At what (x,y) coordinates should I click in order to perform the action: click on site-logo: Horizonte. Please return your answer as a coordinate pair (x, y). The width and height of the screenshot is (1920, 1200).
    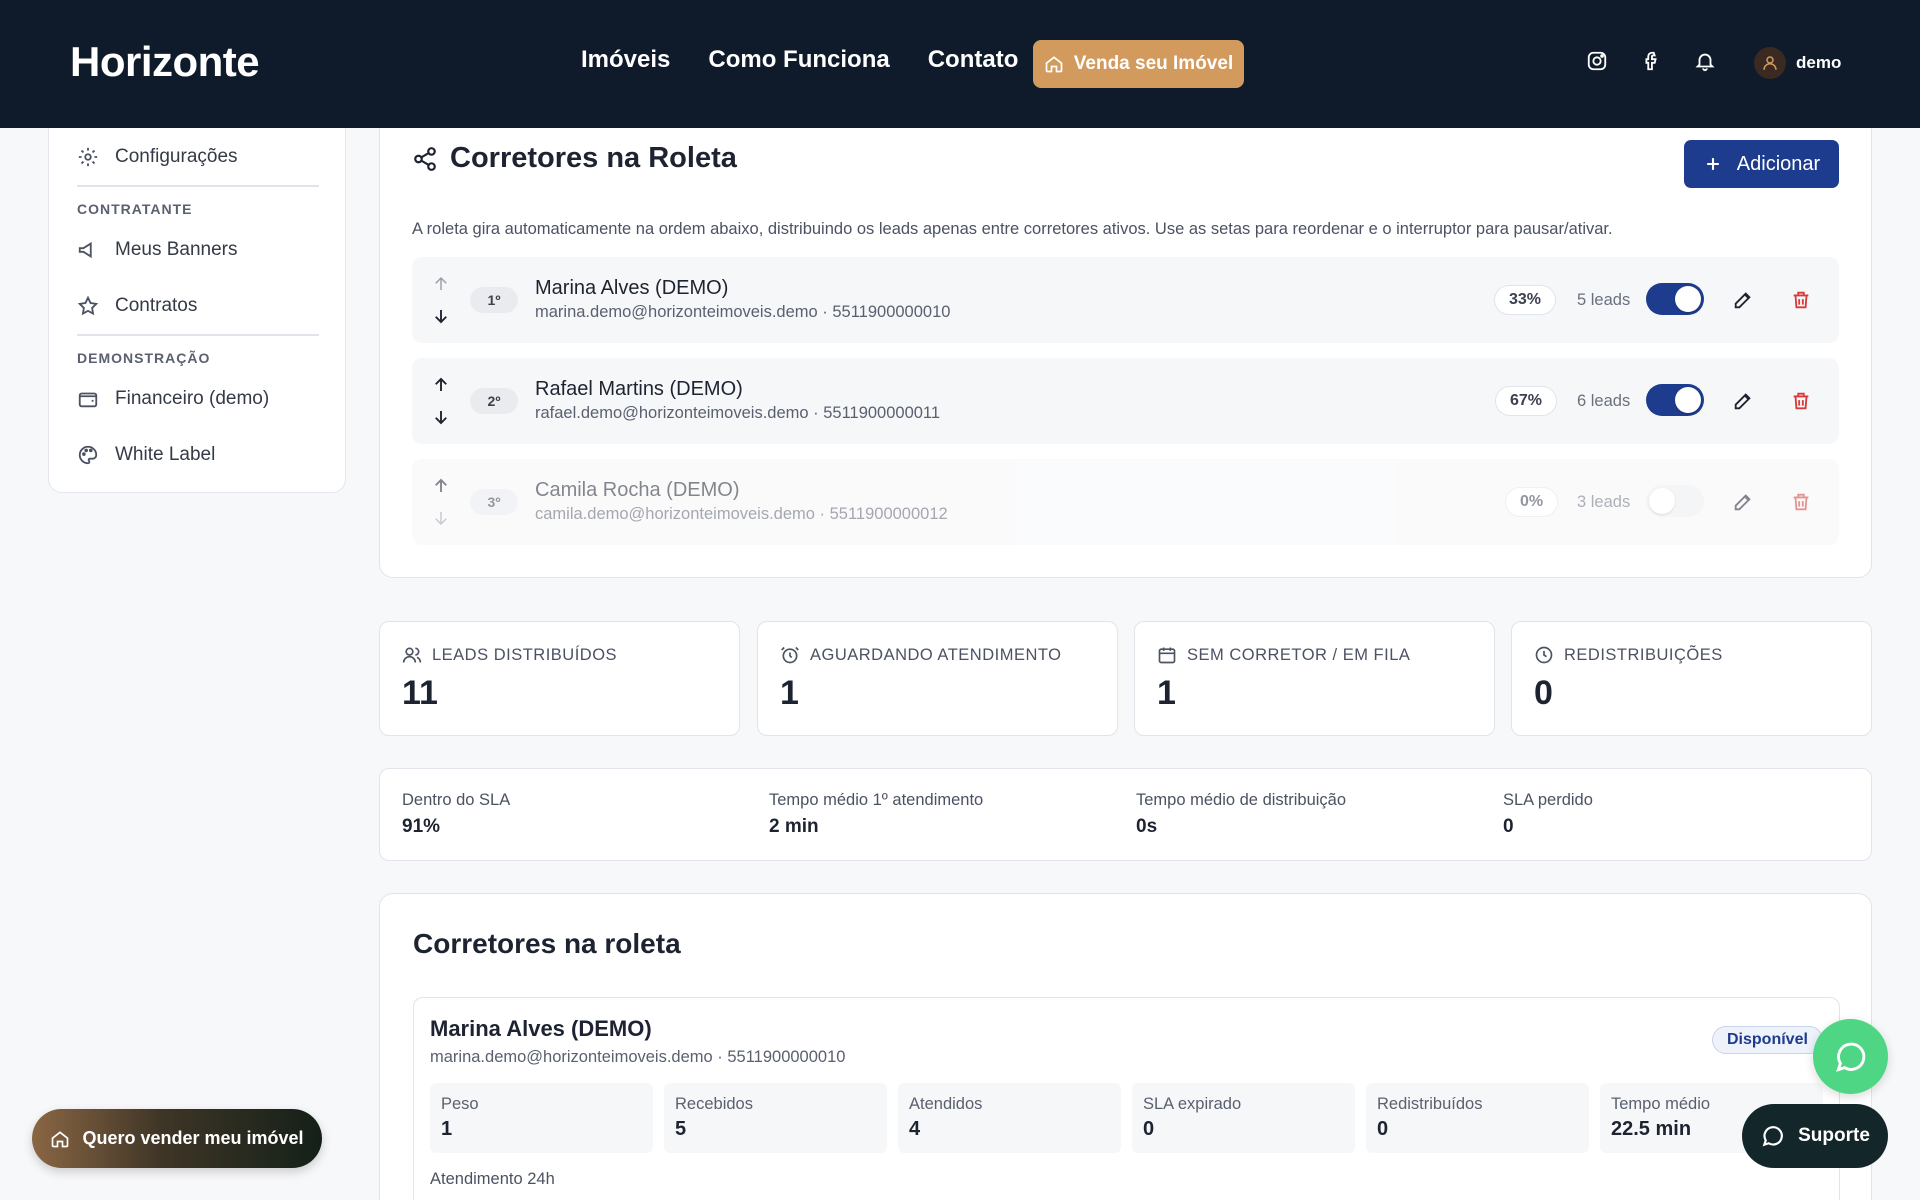
    Looking at the image, I should click on (165, 62).